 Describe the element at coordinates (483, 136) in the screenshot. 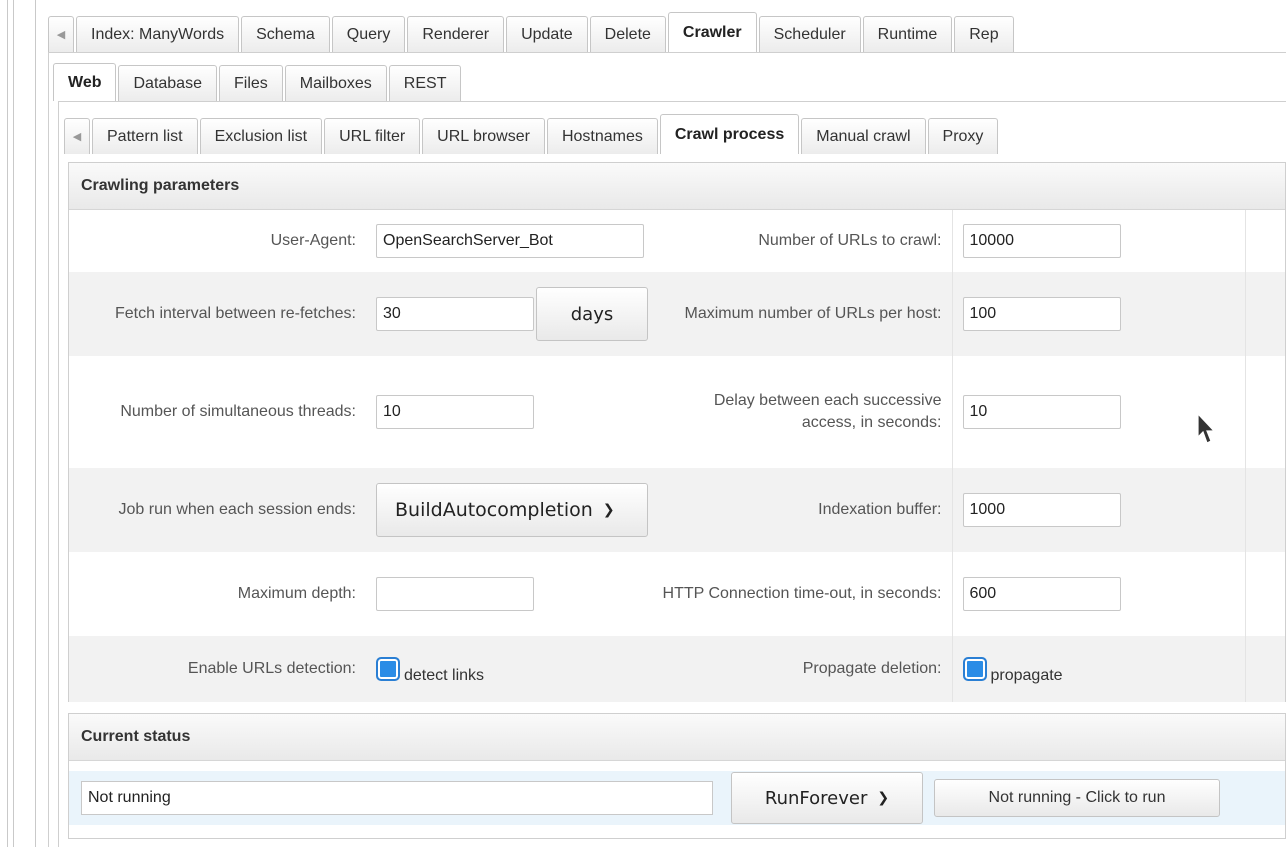

I see `tab-url-browser: URL browser` at that location.